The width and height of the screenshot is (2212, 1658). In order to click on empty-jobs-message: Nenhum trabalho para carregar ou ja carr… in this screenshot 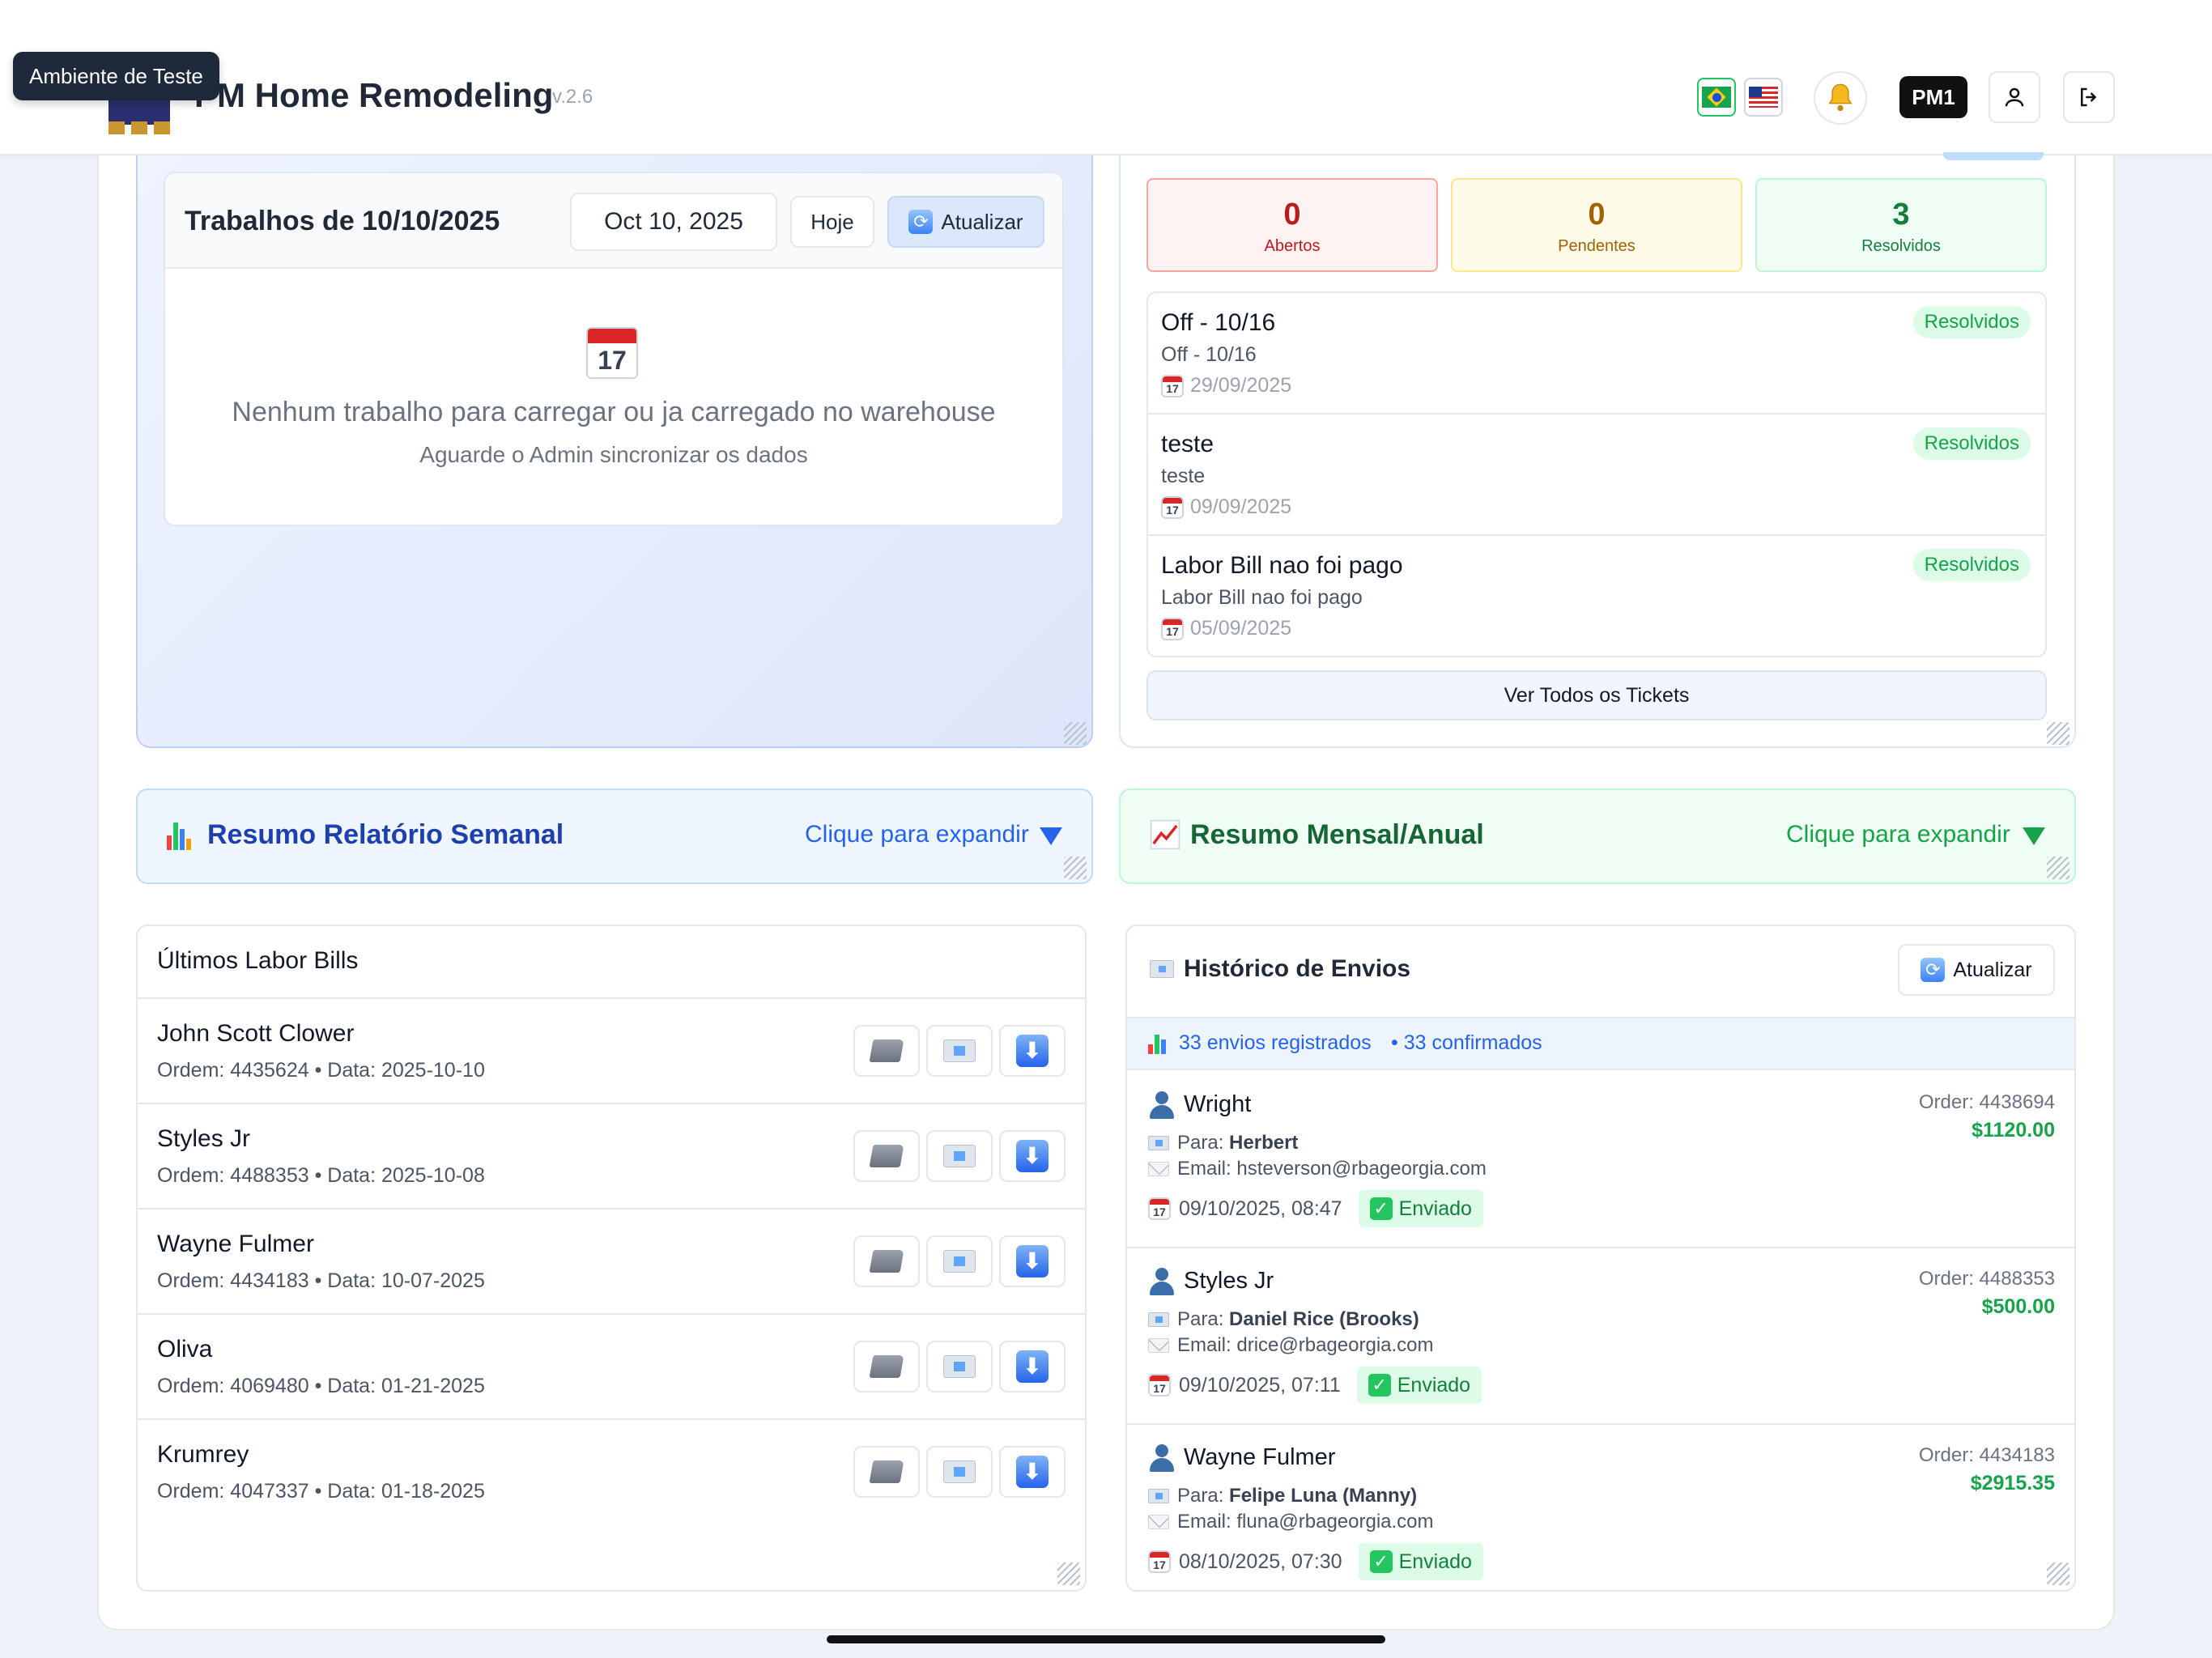, I will do `click(614, 412)`.